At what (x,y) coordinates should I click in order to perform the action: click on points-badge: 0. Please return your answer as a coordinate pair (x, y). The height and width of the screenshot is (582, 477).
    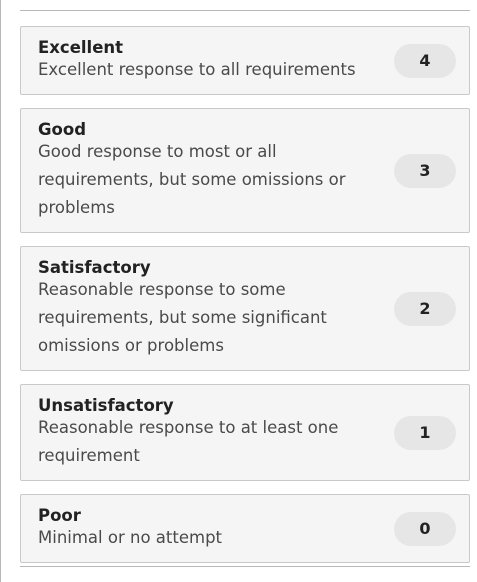
    Looking at the image, I should click on (425, 528).